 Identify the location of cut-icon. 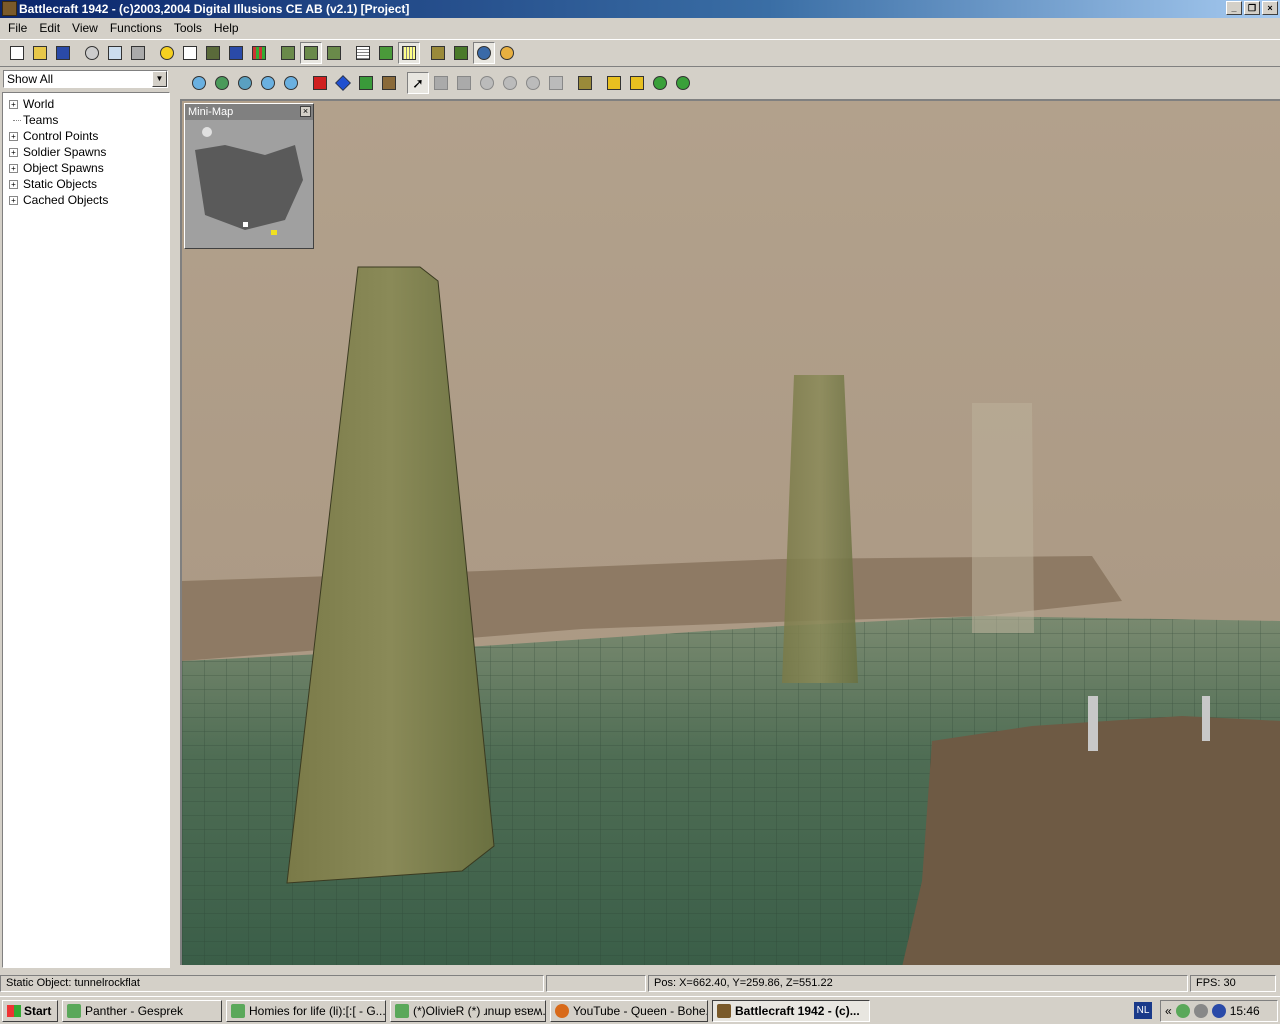
(92, 53).